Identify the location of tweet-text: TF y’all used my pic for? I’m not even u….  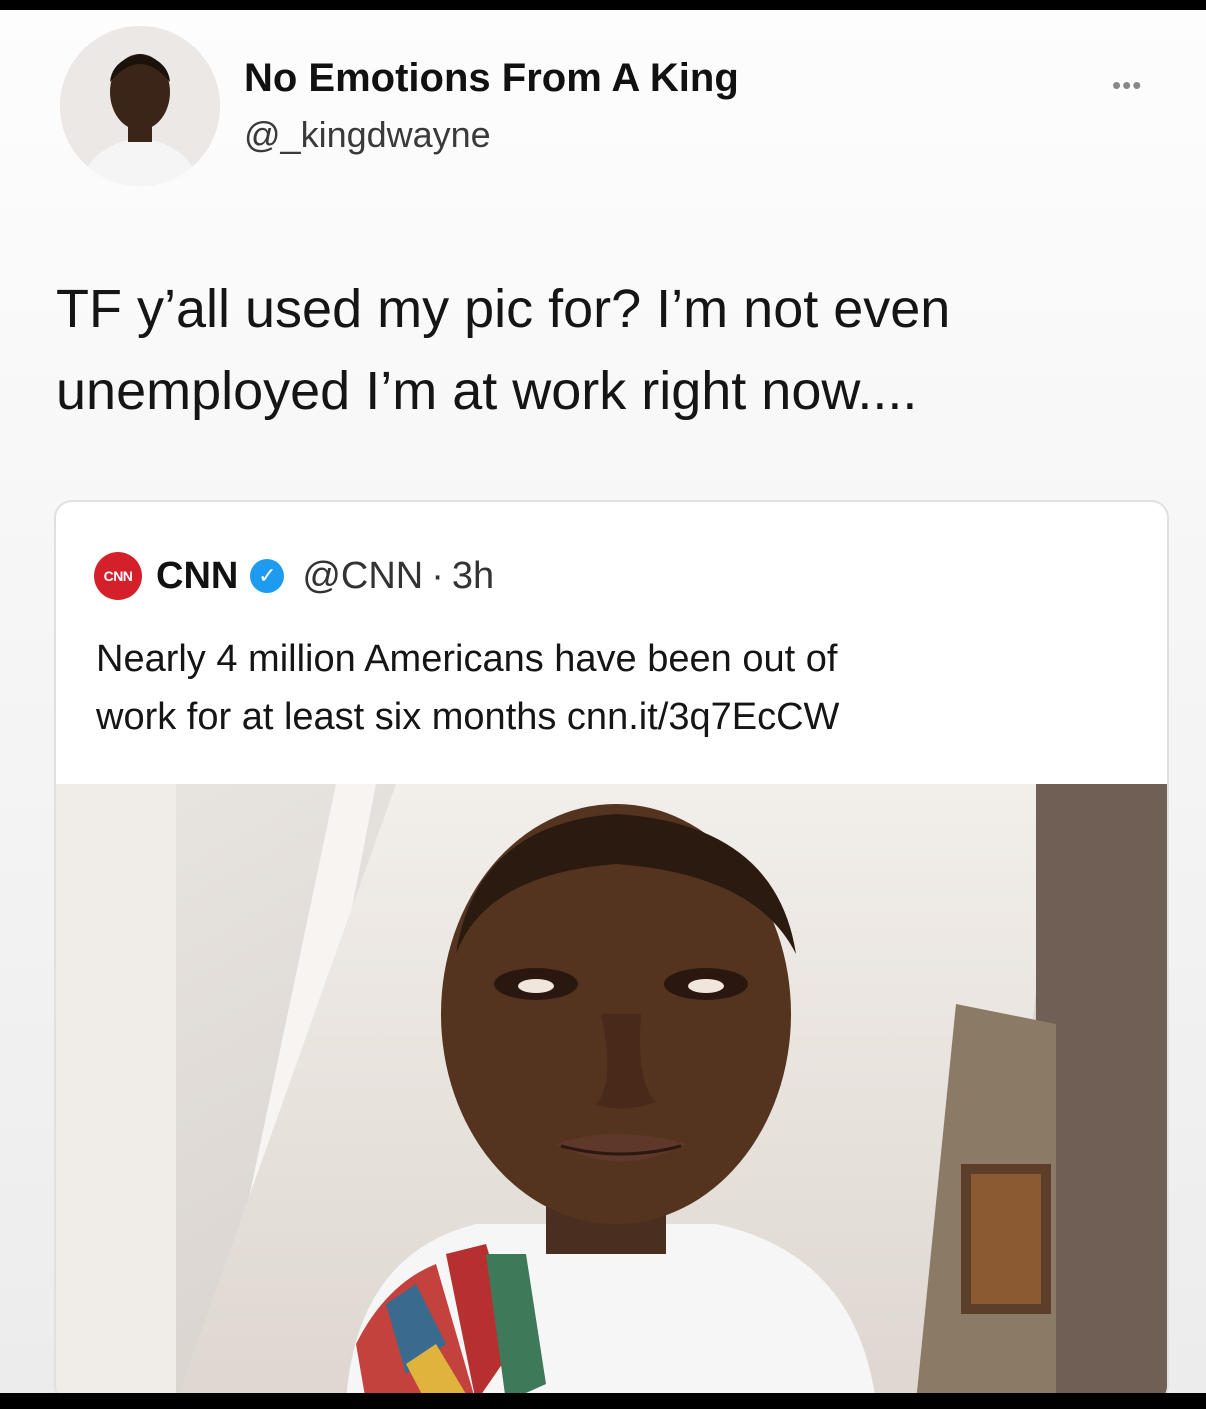
(606, 350).